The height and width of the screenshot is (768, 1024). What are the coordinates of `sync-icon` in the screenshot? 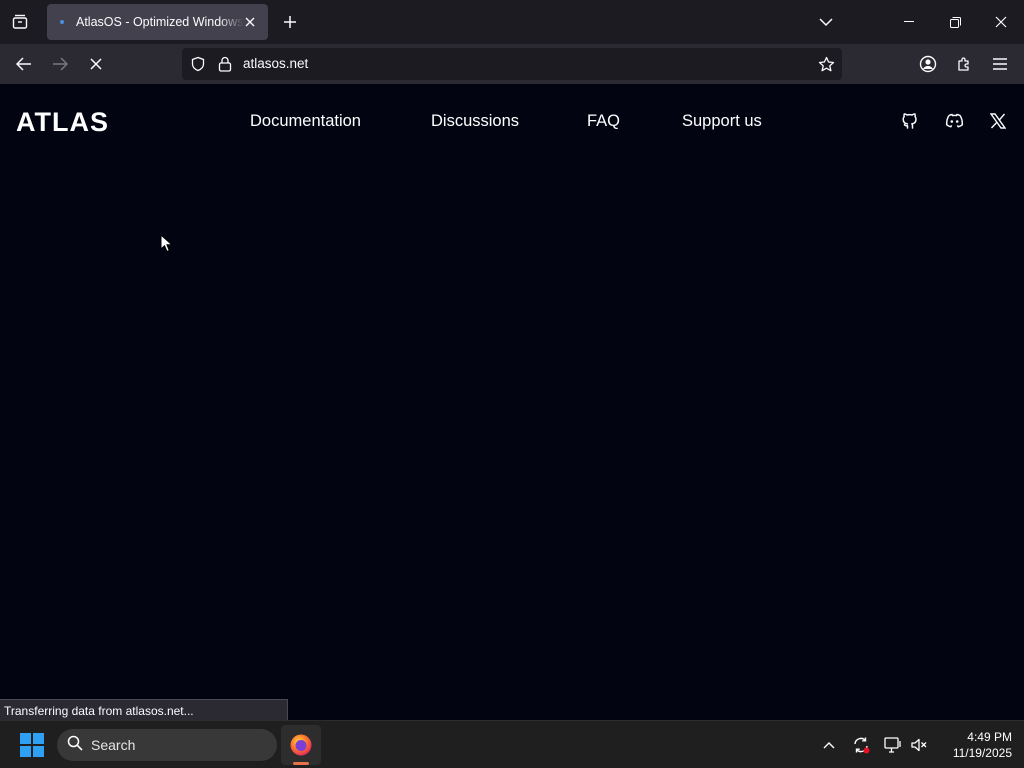 It's located at (861, 745).